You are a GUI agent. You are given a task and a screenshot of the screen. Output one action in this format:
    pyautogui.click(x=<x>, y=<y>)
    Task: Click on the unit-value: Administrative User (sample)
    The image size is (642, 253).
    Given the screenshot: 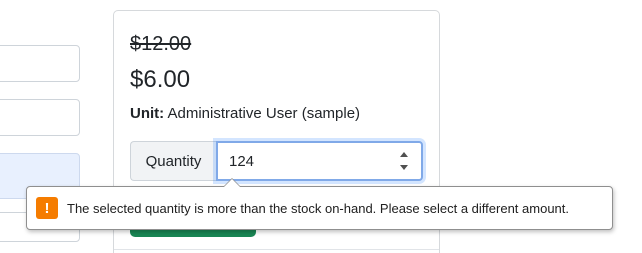 What is the action you would take?
    pyautogui.click(x=264, y=113)
    